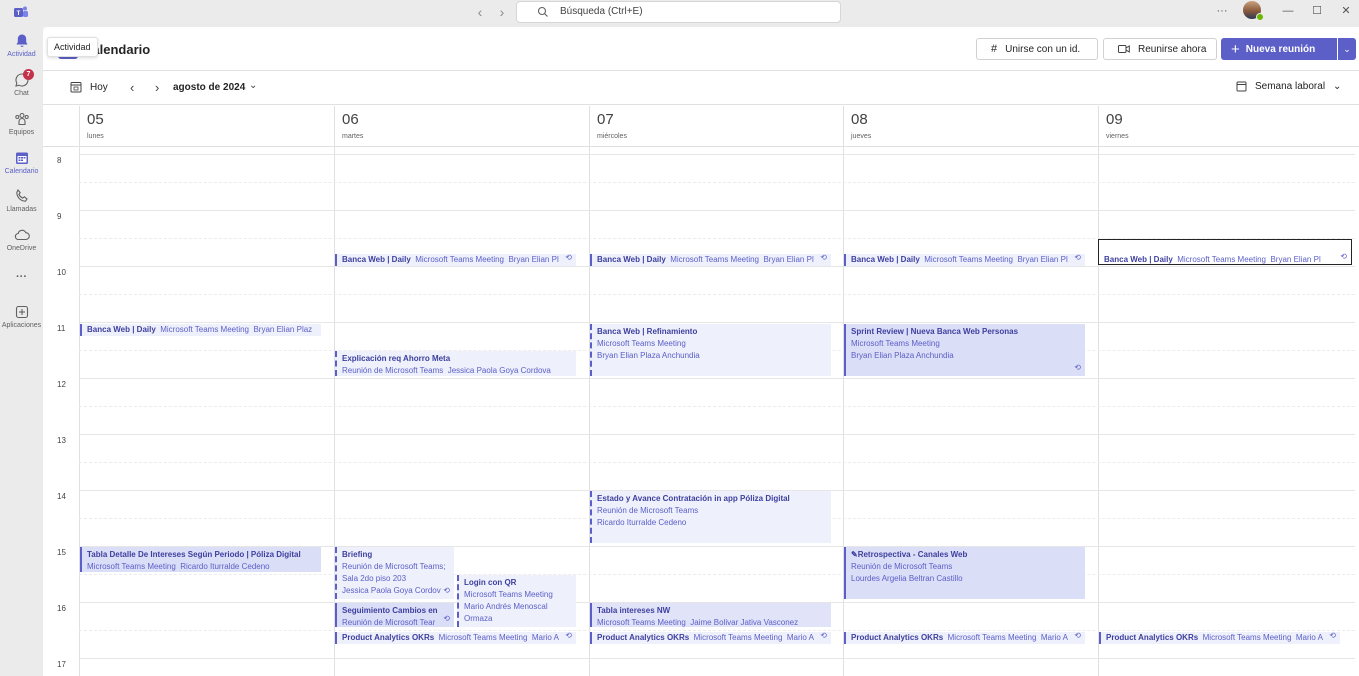 This screenshot has height=676, width=1359. Describe the element at coordinates (1043, 49) in the screenshot. I see `join-with-id-label: Unirse con un id.` at that location.